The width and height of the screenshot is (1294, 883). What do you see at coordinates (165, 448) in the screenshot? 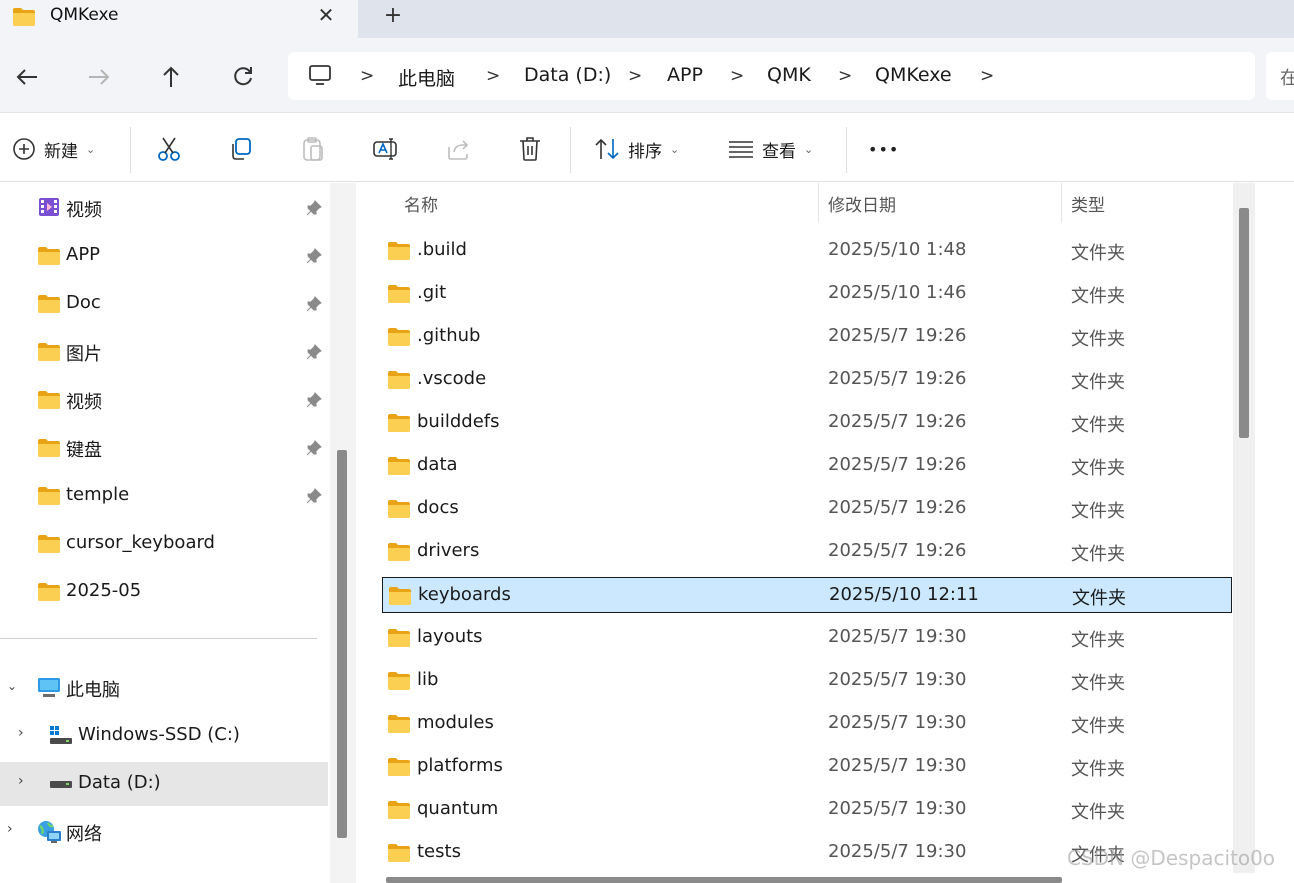
I see `sidebar-item-keyboard: 键盘` at bounding box center [165, 448].